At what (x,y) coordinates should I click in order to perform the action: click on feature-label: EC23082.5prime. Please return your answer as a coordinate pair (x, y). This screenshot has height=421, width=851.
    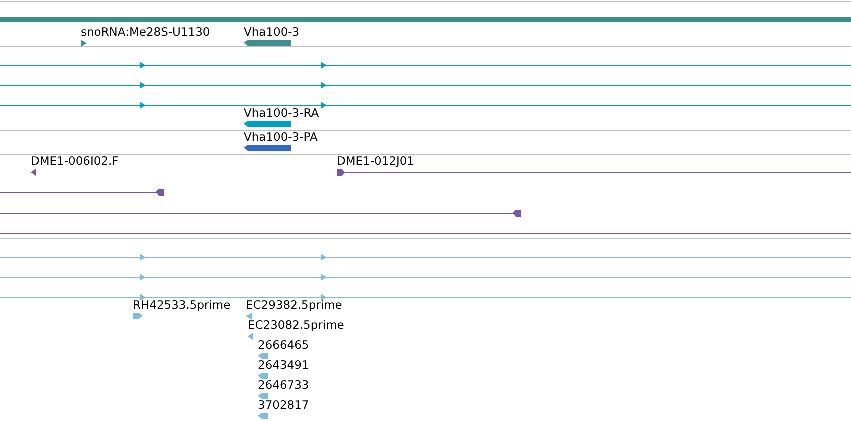
    Looking at the image, I should click on (296, 325).